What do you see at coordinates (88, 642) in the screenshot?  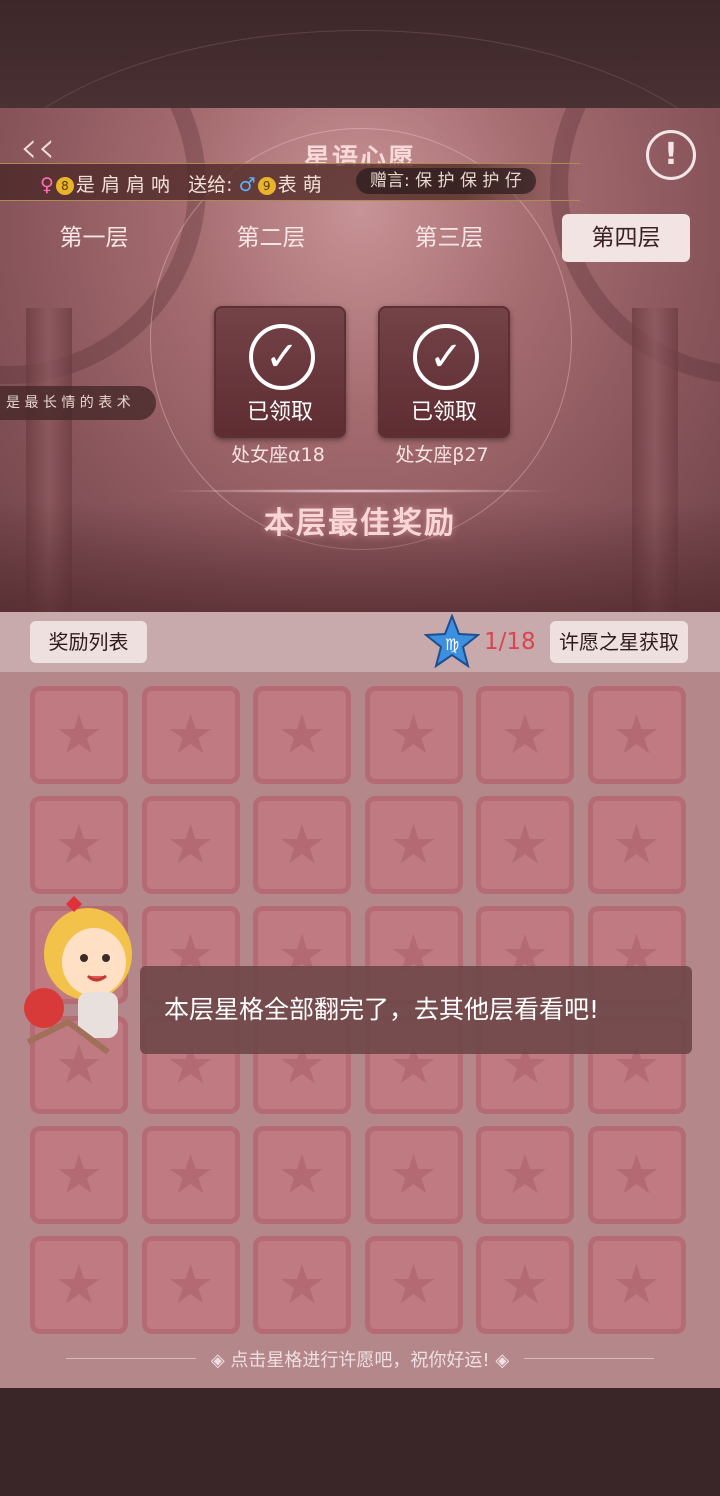 I see `reward-list-button: 奖励列表` at bounding box center [88, 642].